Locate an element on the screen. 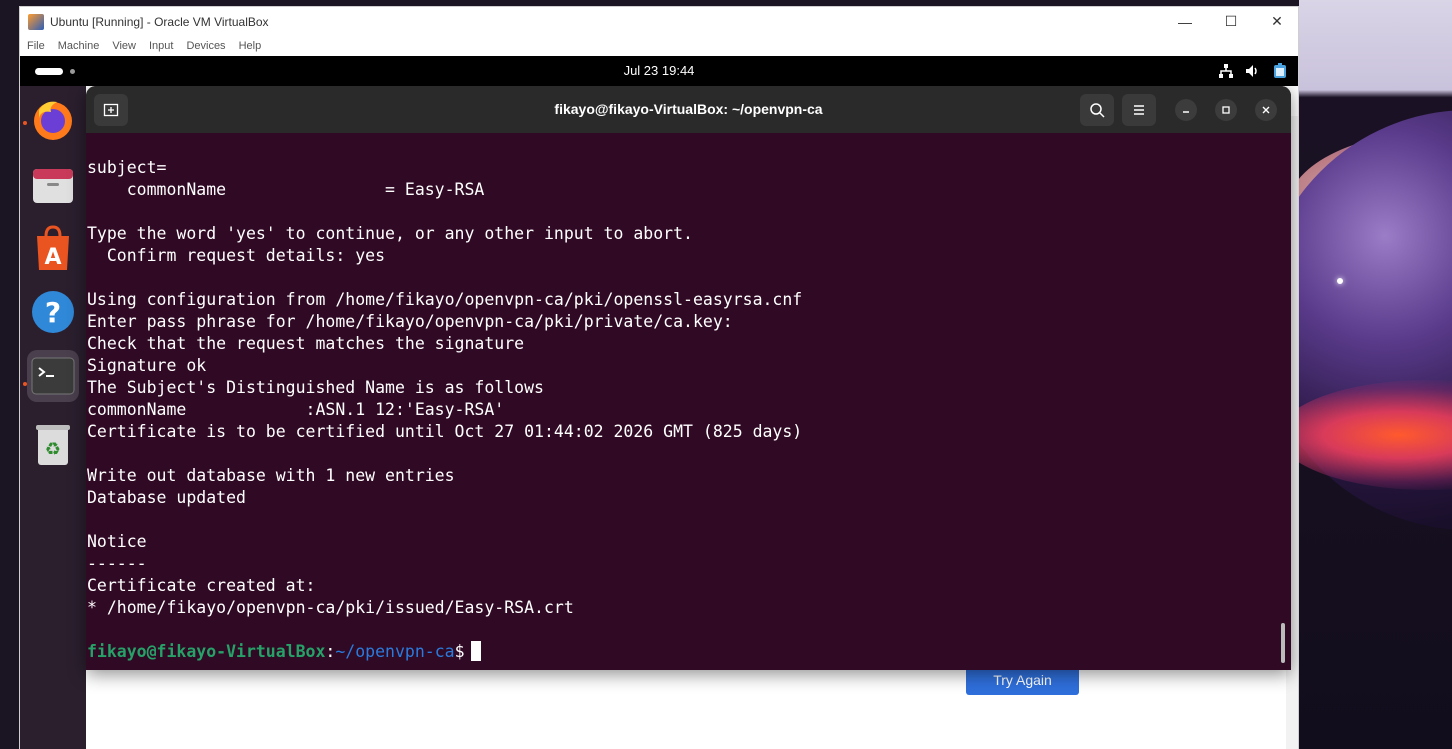 The height and width of the screenshot is (749, 1452). terminal-line: Notice is located at coordinates (117, 541).